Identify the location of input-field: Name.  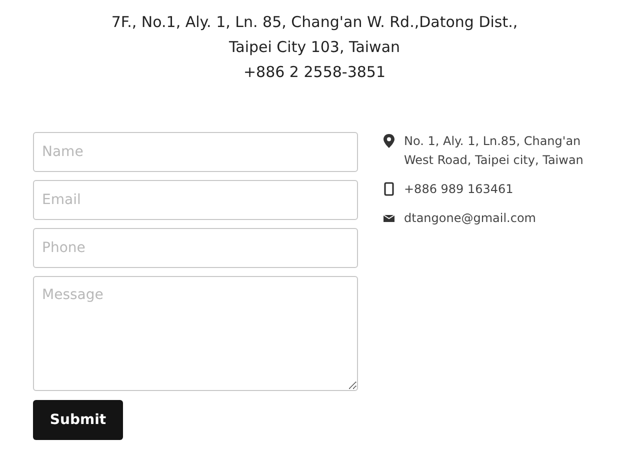
(195, 152).